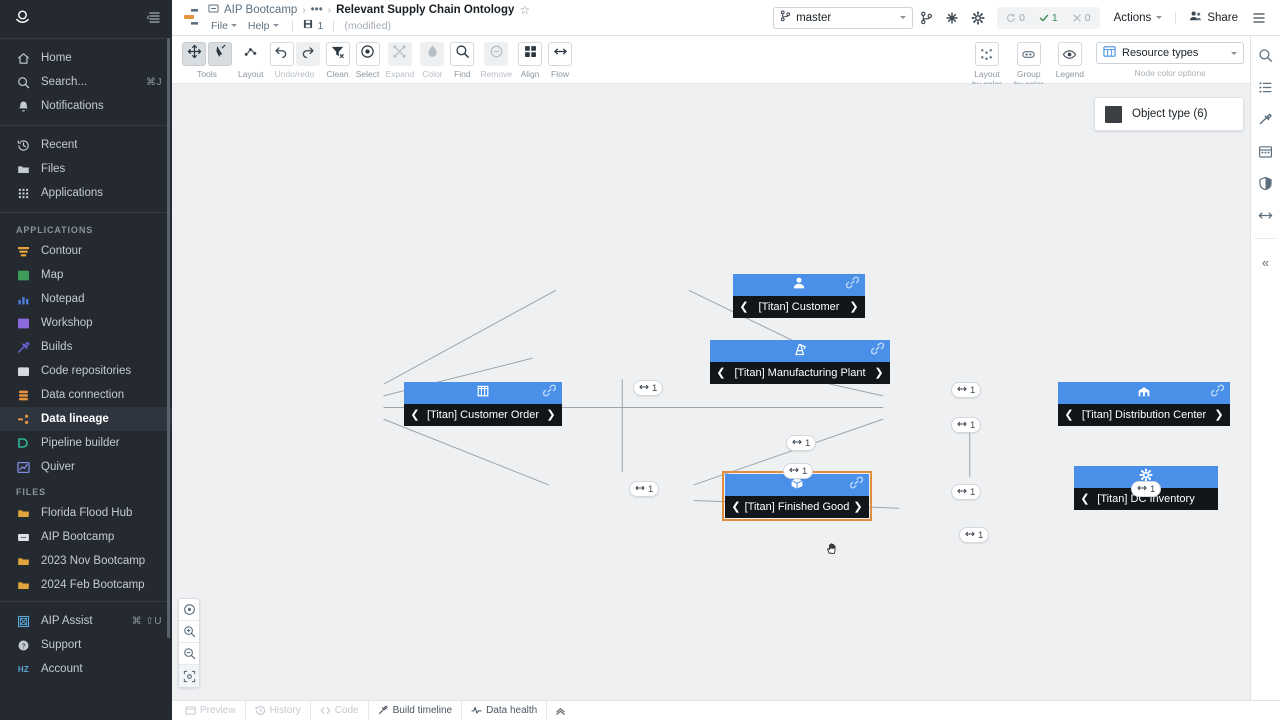 This screenshot has height=720, width=1280. What do you see at coordinates (1213, 17) in the screenshot?
I see `share-button: Share` at bounding box center [1213, 17].